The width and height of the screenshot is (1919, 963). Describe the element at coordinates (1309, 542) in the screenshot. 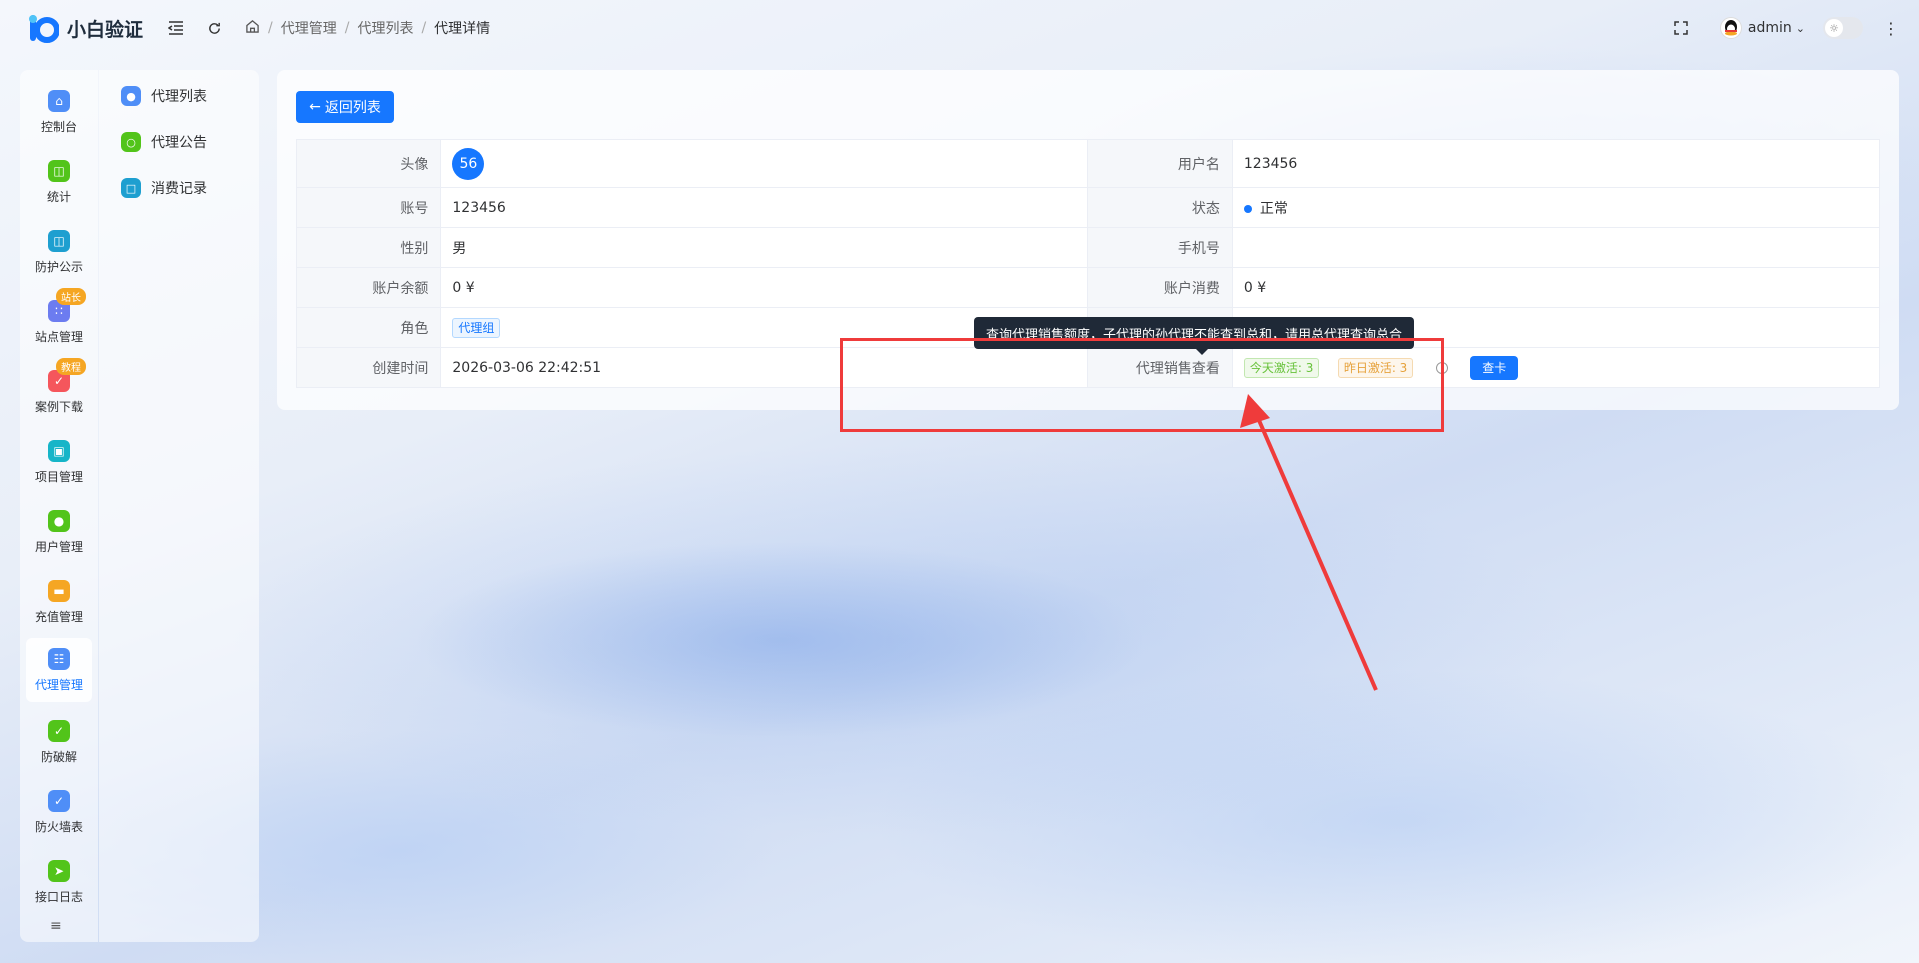

I see `annotation-arrow` at that location.